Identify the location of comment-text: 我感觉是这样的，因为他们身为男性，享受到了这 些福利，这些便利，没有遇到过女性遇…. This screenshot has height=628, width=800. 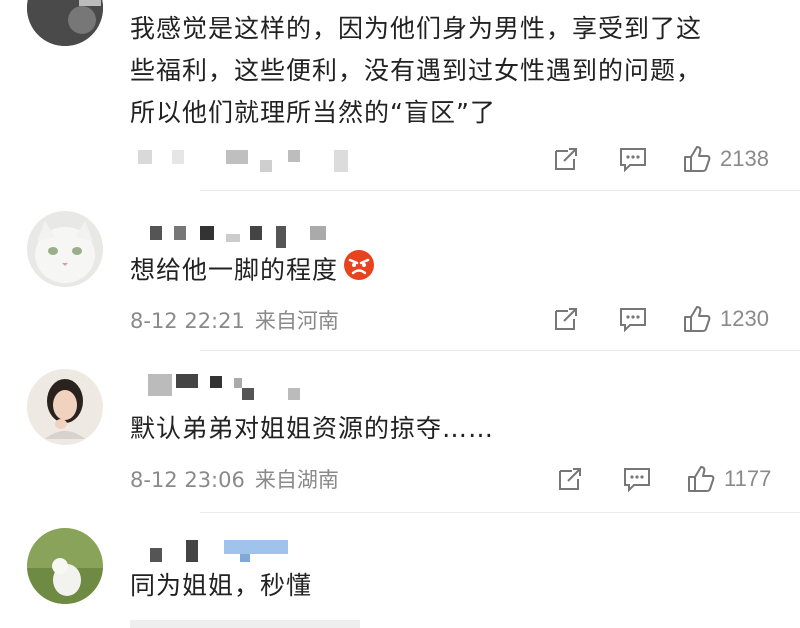
(416, 71).